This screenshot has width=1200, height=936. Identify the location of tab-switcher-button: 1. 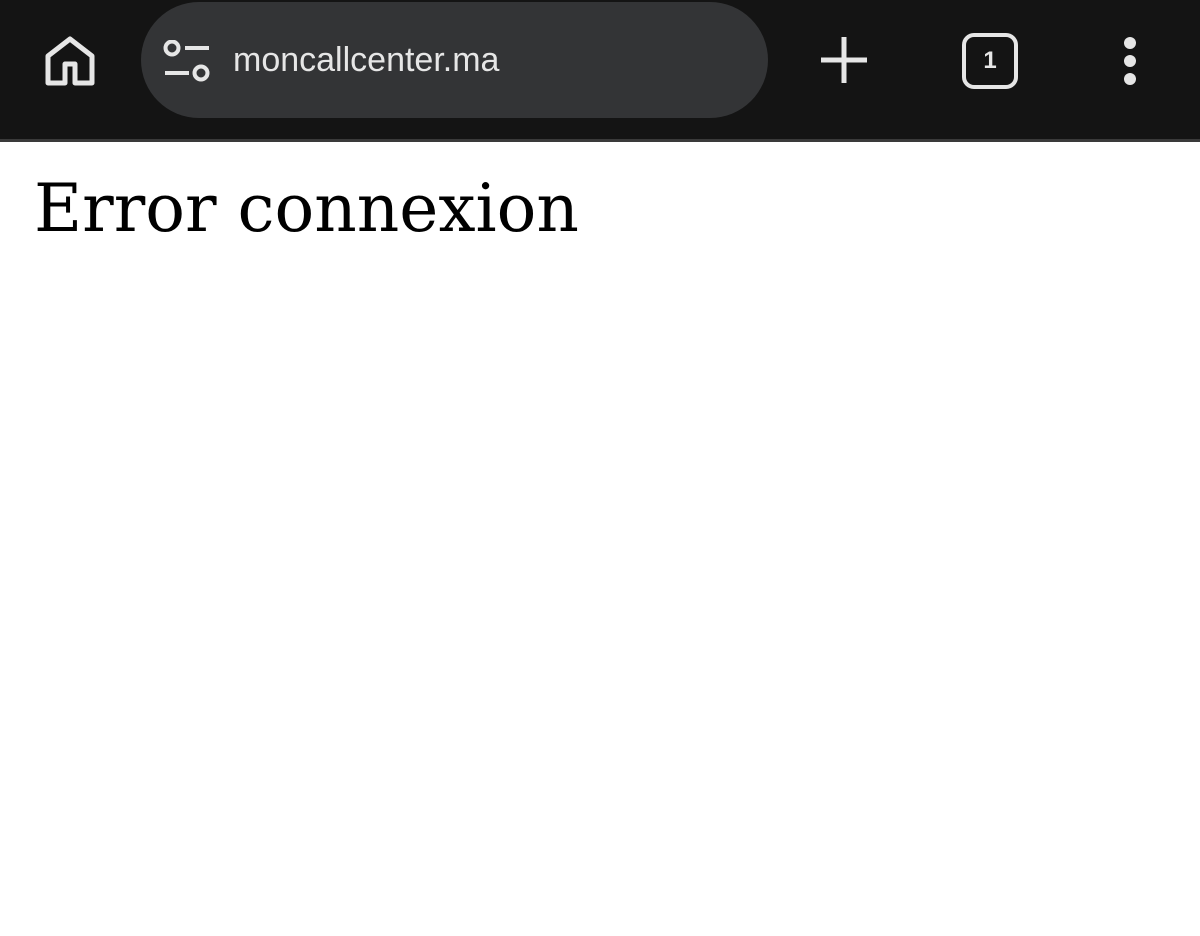
(990, 61).